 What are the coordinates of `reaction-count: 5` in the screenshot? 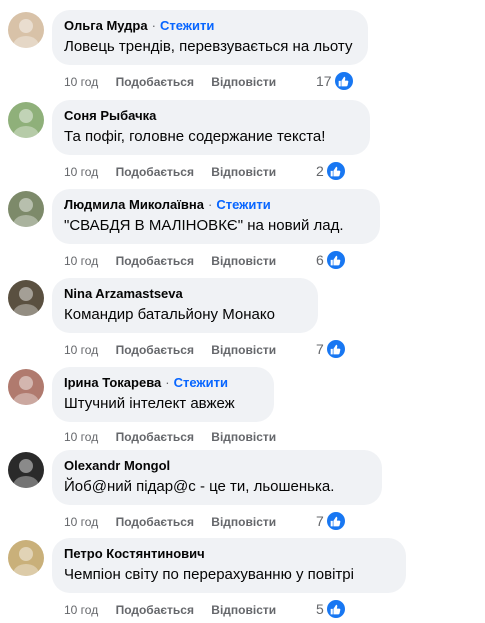 It's located at (331, 609).